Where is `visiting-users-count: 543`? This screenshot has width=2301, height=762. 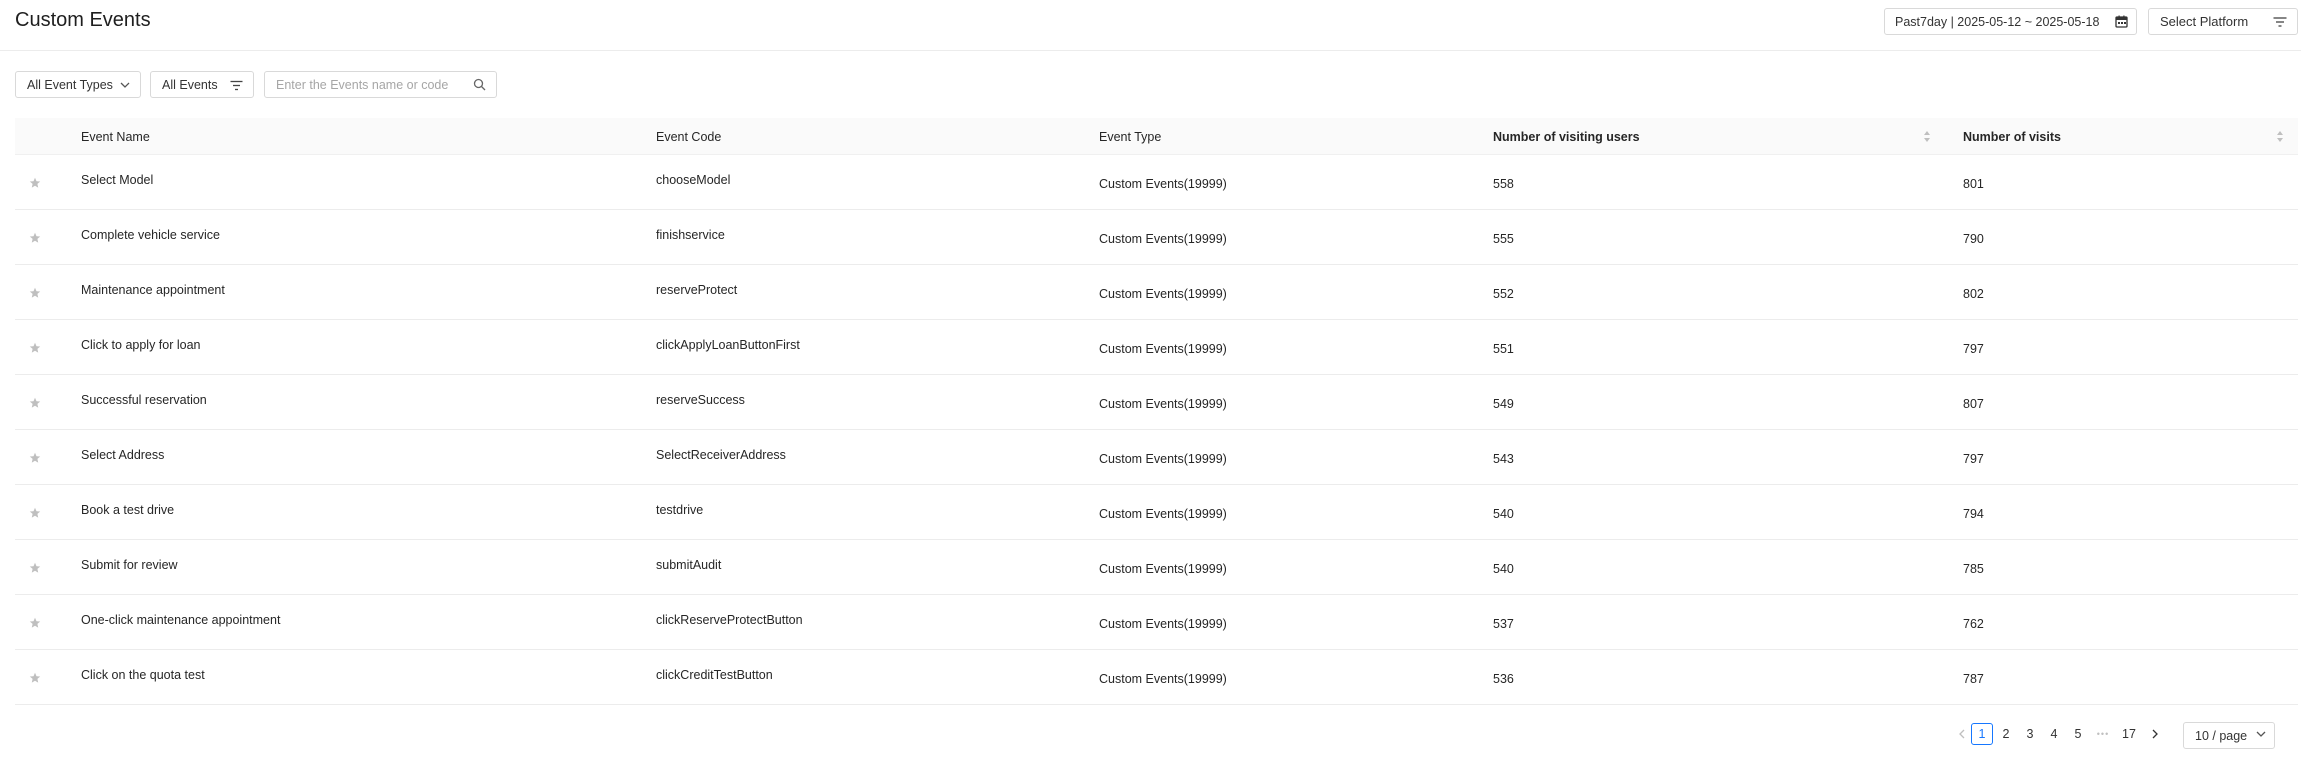
visiting-users-count: 543 is located at coordinates (1503, 459).